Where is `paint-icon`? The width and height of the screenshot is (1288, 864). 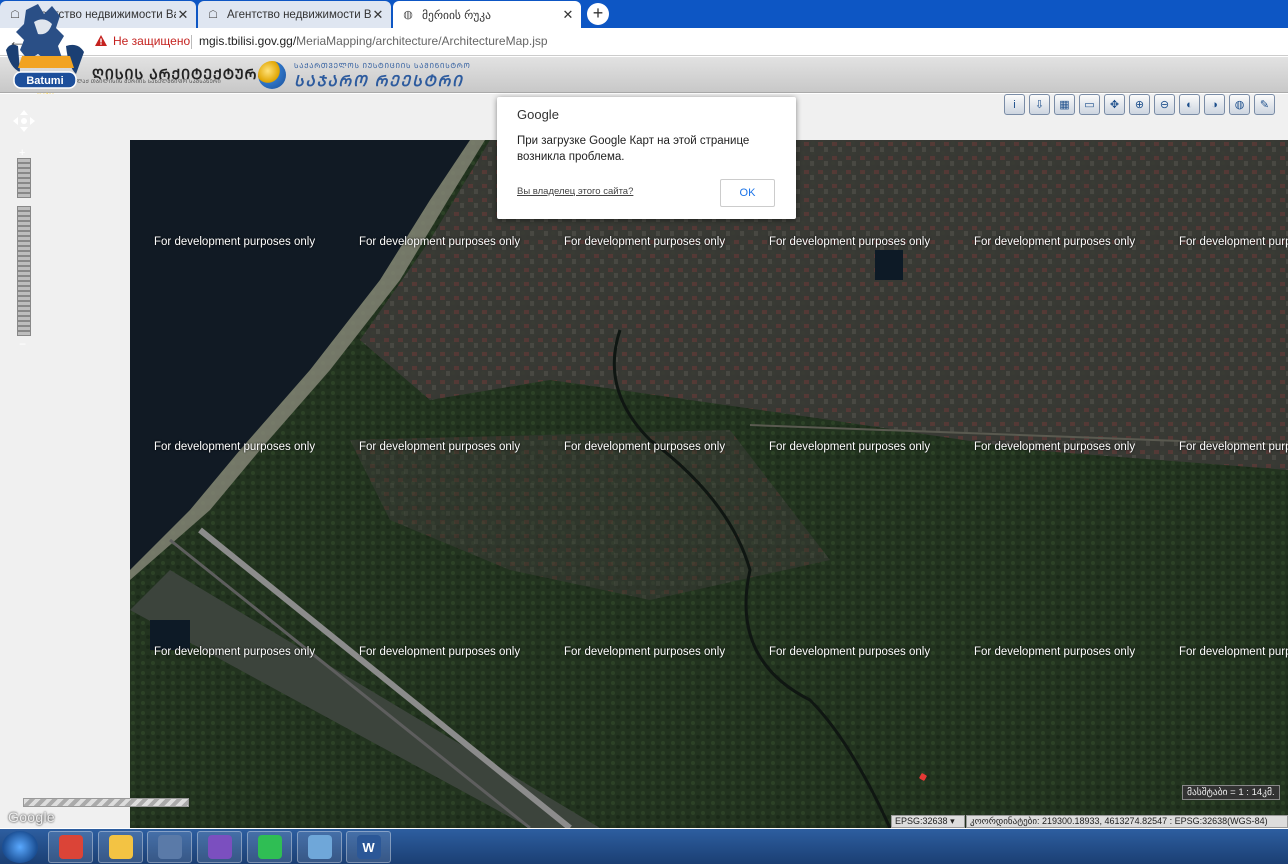 paint-icon is located at coordinates (319, 847).